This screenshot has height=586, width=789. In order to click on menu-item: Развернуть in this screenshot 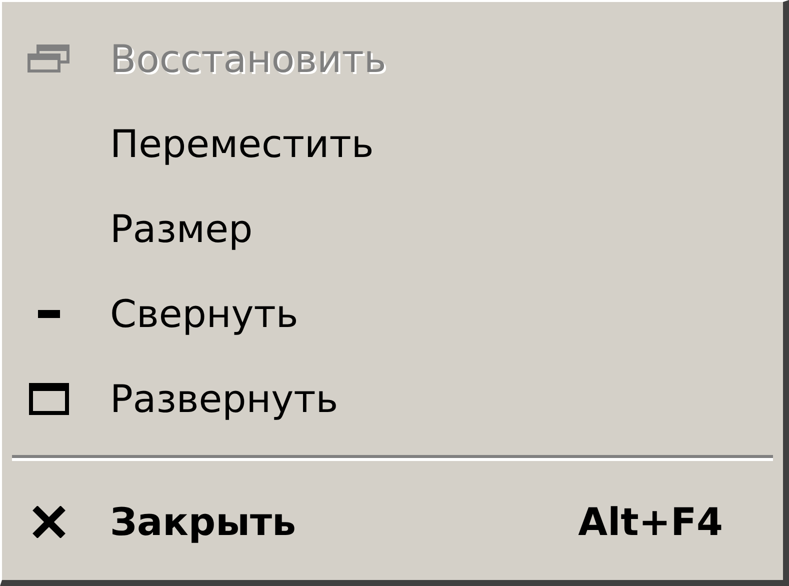, I will do `click(392, 398)`.